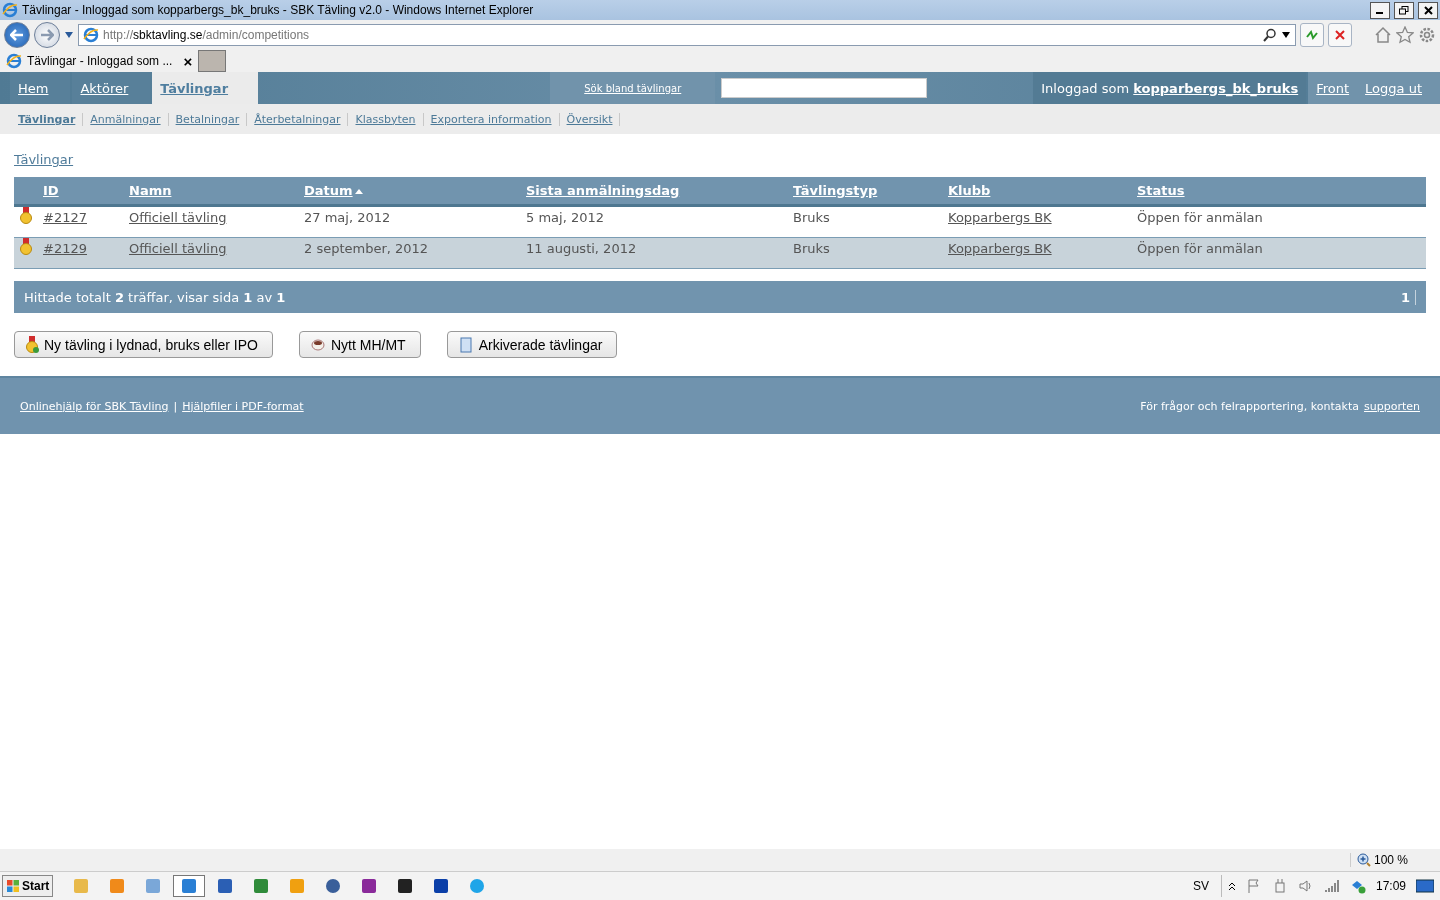 The image size is (1440, 900). What do you see at coordinates (1363, 860) in the screenshot?
I see `zoom-in-icon` at bounding box center [1363, 860].